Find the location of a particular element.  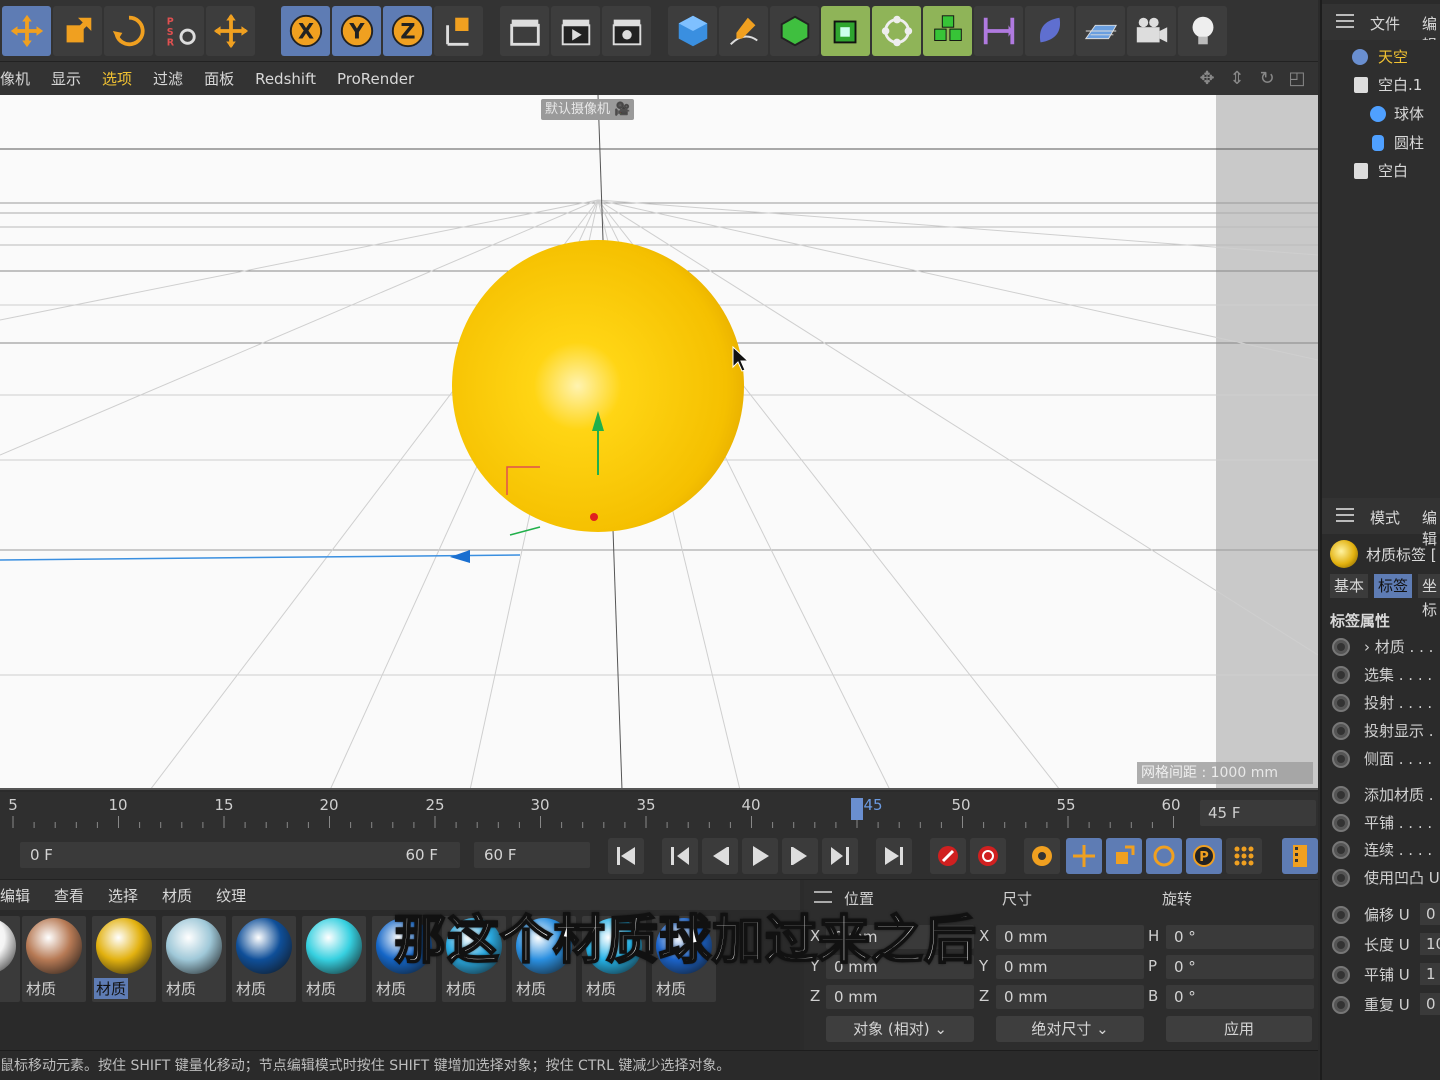

tag-property-row: 添加材质 . is located at coordinates (1381, 795).